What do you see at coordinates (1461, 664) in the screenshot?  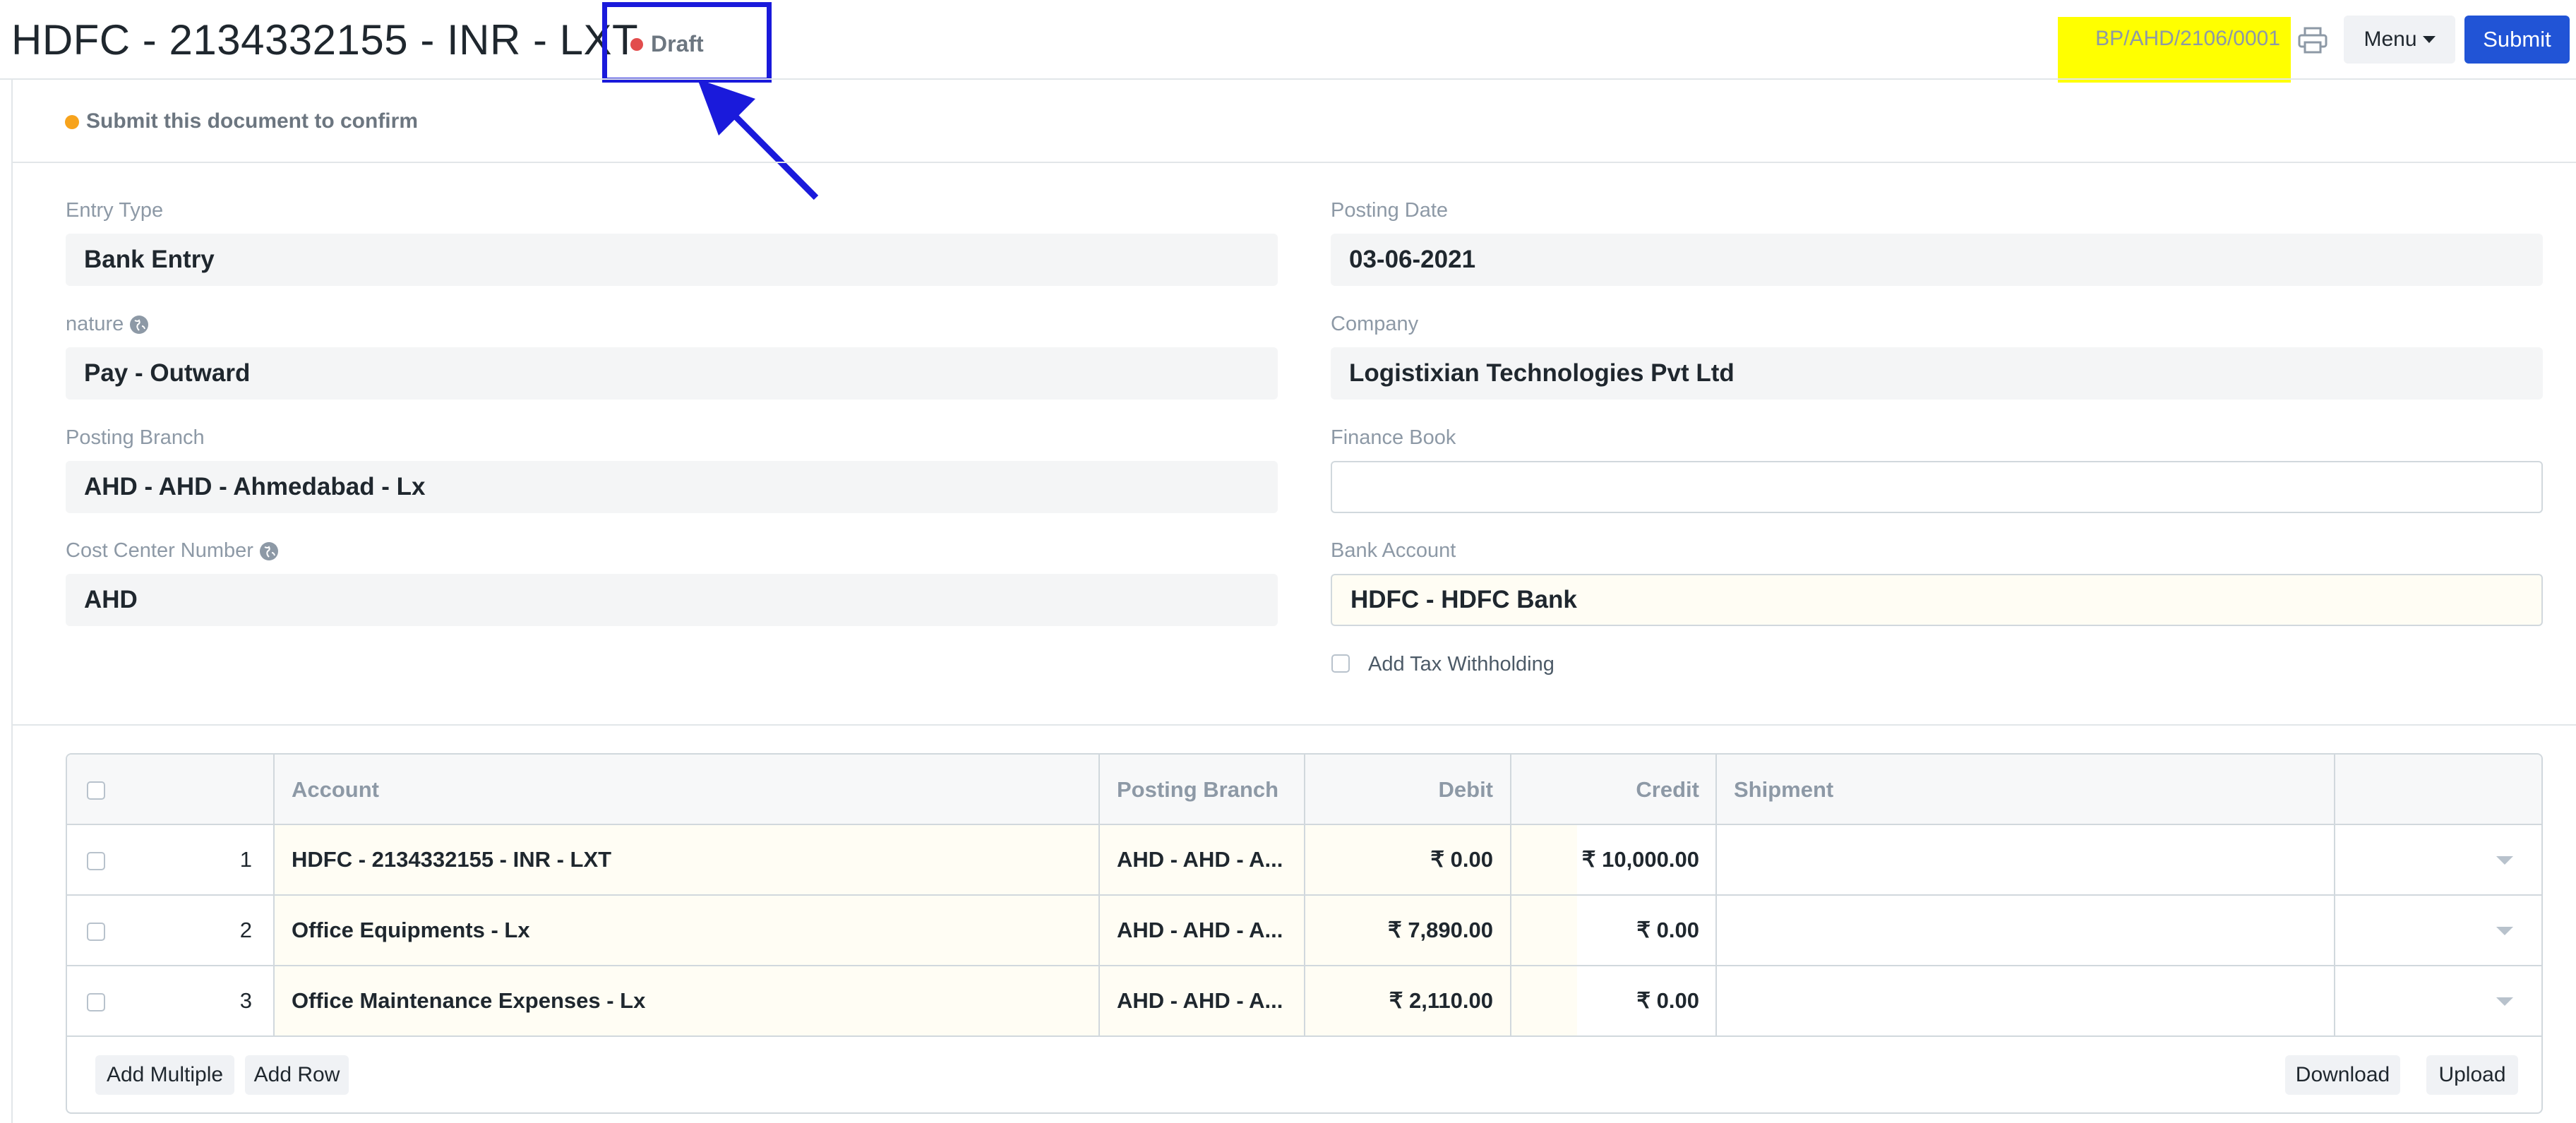 I see `tax-withholding-label: Add Tax Withholding` at bounding box center [1461, 664].